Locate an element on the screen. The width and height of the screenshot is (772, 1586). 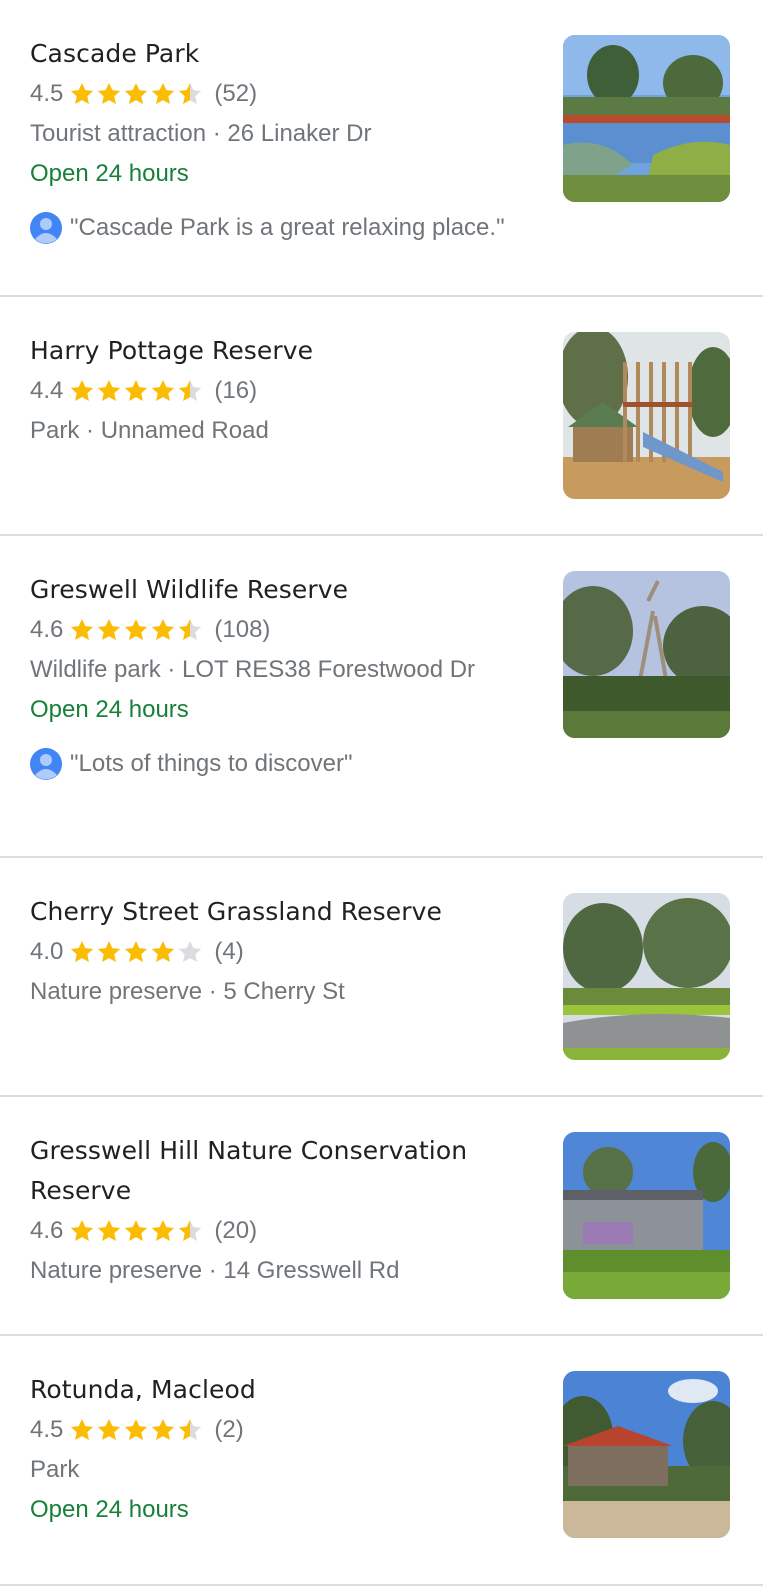
place-meta: Tourist attraction · 26 Linaker Dr is located at coordinates (280, 134).